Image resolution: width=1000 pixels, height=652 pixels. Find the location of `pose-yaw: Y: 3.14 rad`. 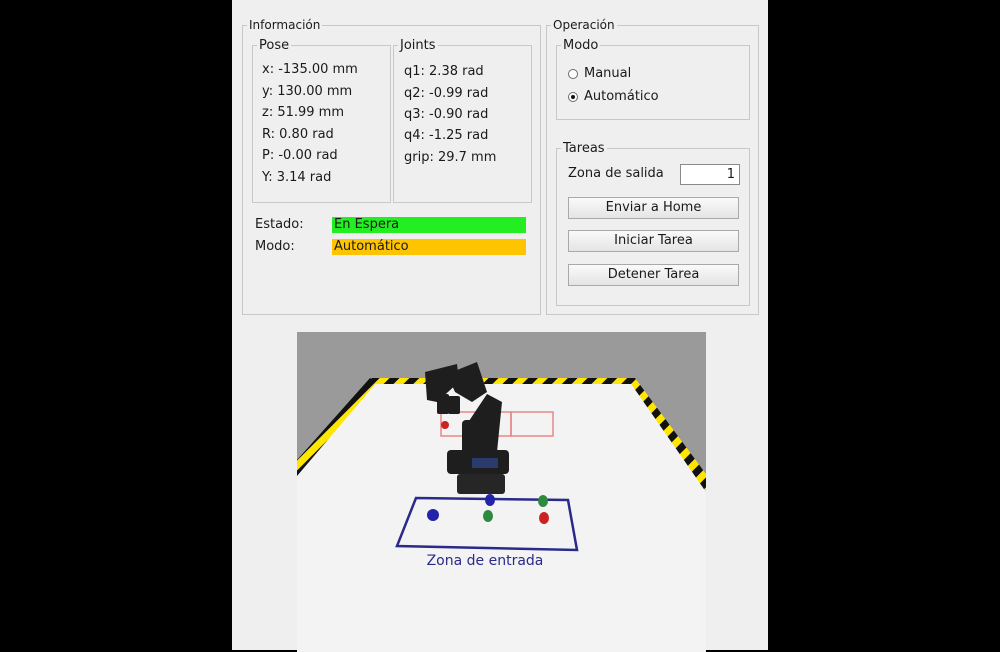

pose-yaw: Y: 3.14 rad is located at coordinates (297, 177).